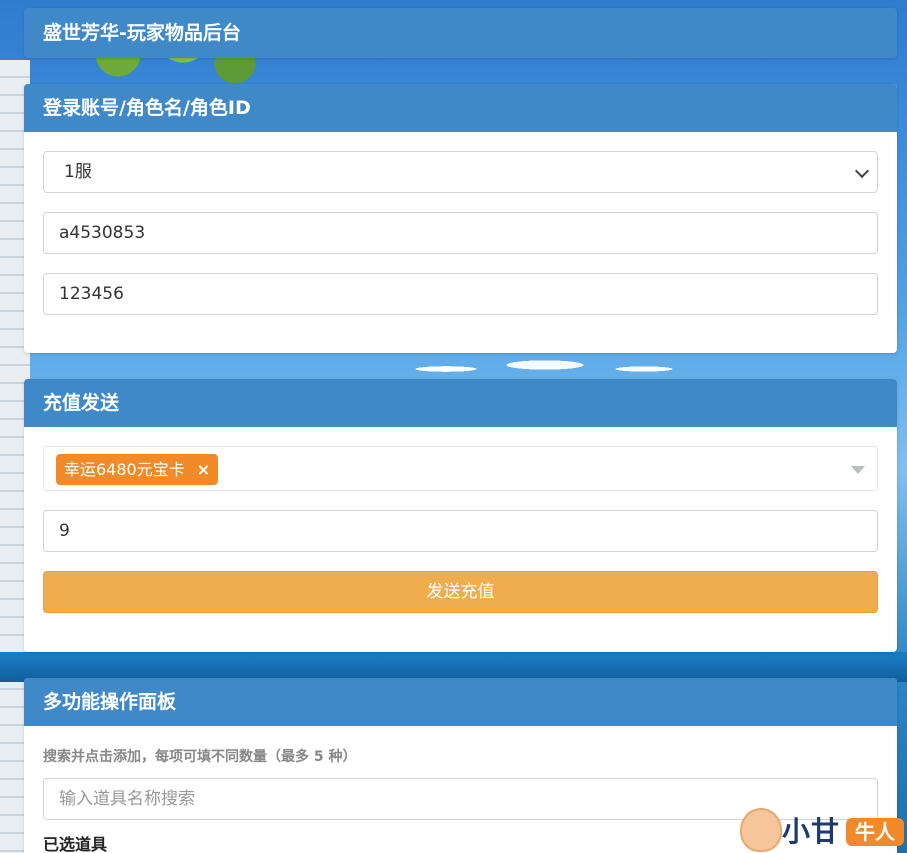 The height and width of the screenshot is (853, 907). Describe the element at coordinates (203, 469) in the screenshot. I see `close-icon: ×` at that location.